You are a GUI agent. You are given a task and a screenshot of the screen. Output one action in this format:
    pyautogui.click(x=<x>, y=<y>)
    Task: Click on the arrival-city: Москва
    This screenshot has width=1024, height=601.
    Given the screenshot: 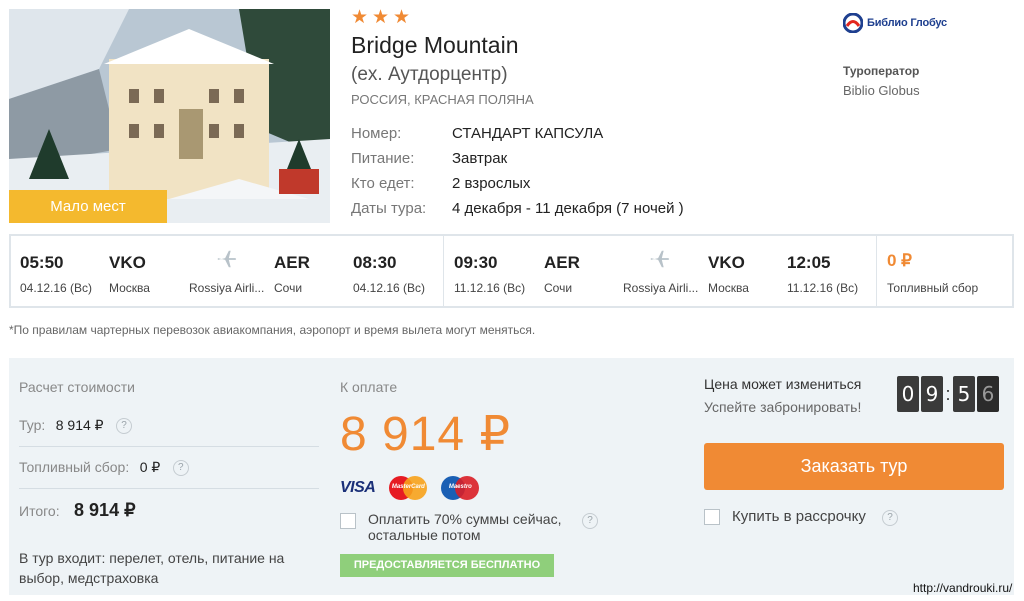 What is the action you would take?
    pyautogui.click(x=728, y=288)
    